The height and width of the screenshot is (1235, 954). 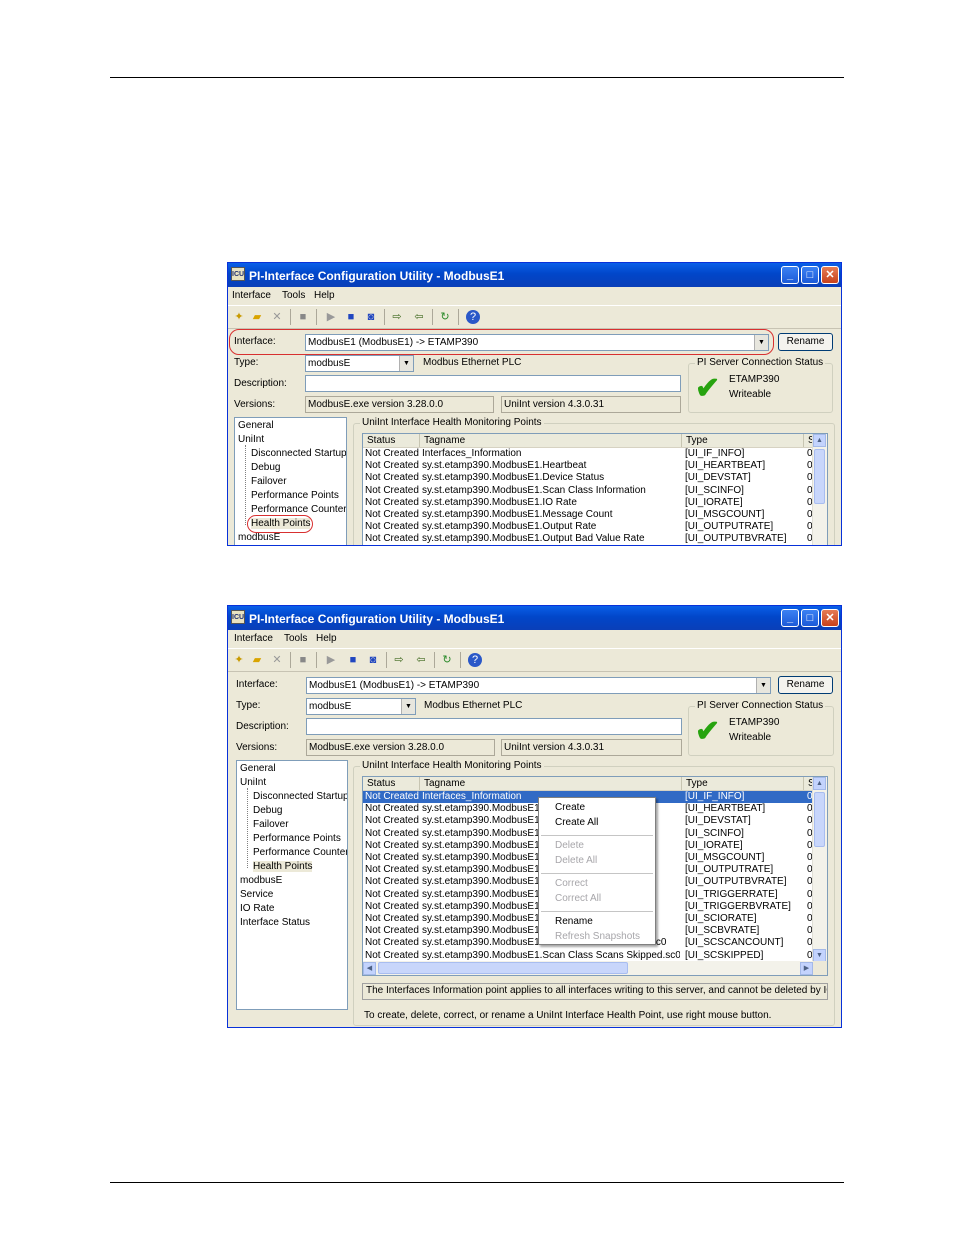 What do you see at coordinates (503, 968) in the screenshot?
I see `horizontal-scroll-thumb` at bounding box center [503, 968].